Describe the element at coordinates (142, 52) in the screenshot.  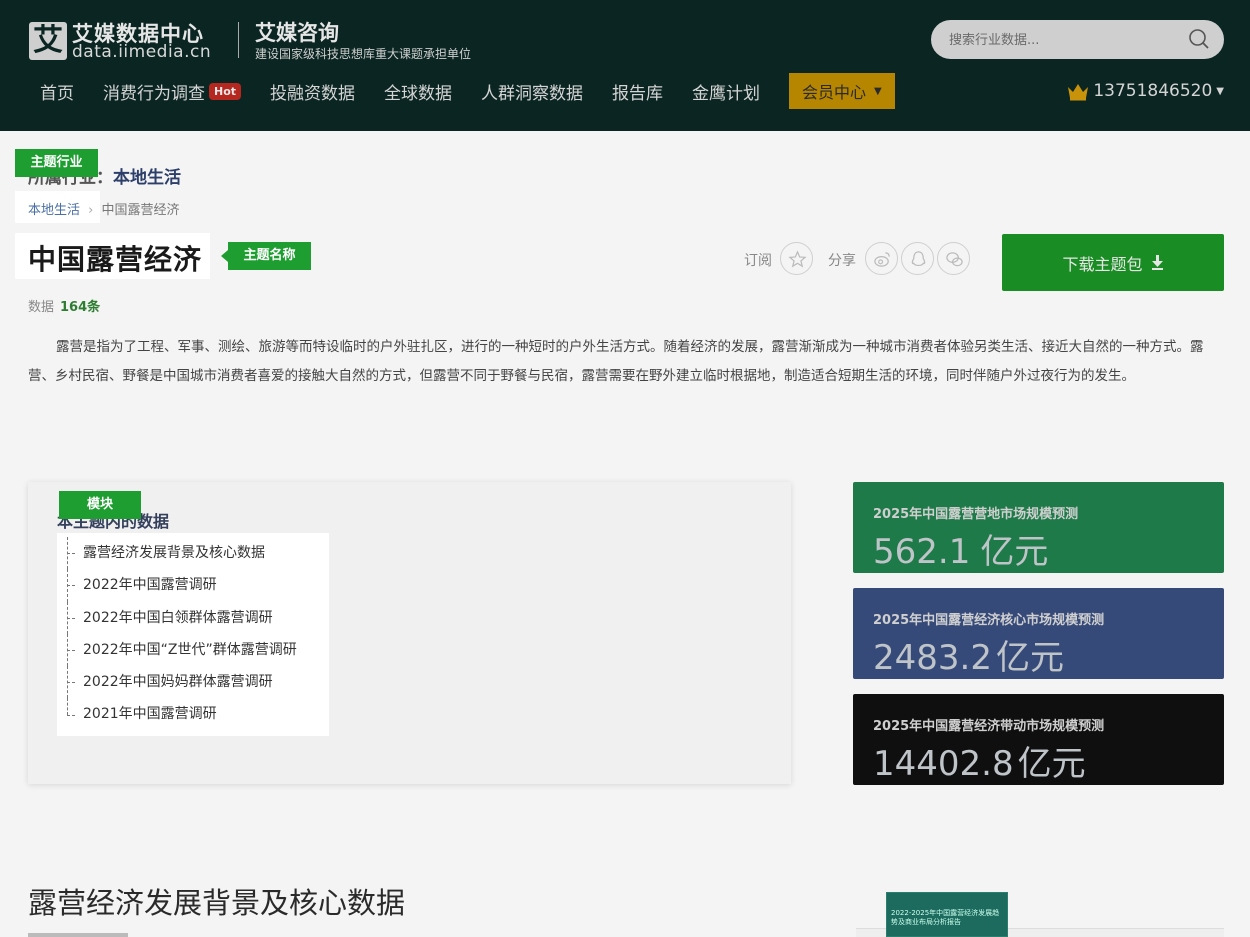
I see `logo-domain: data.iimedia.cn` at that location.